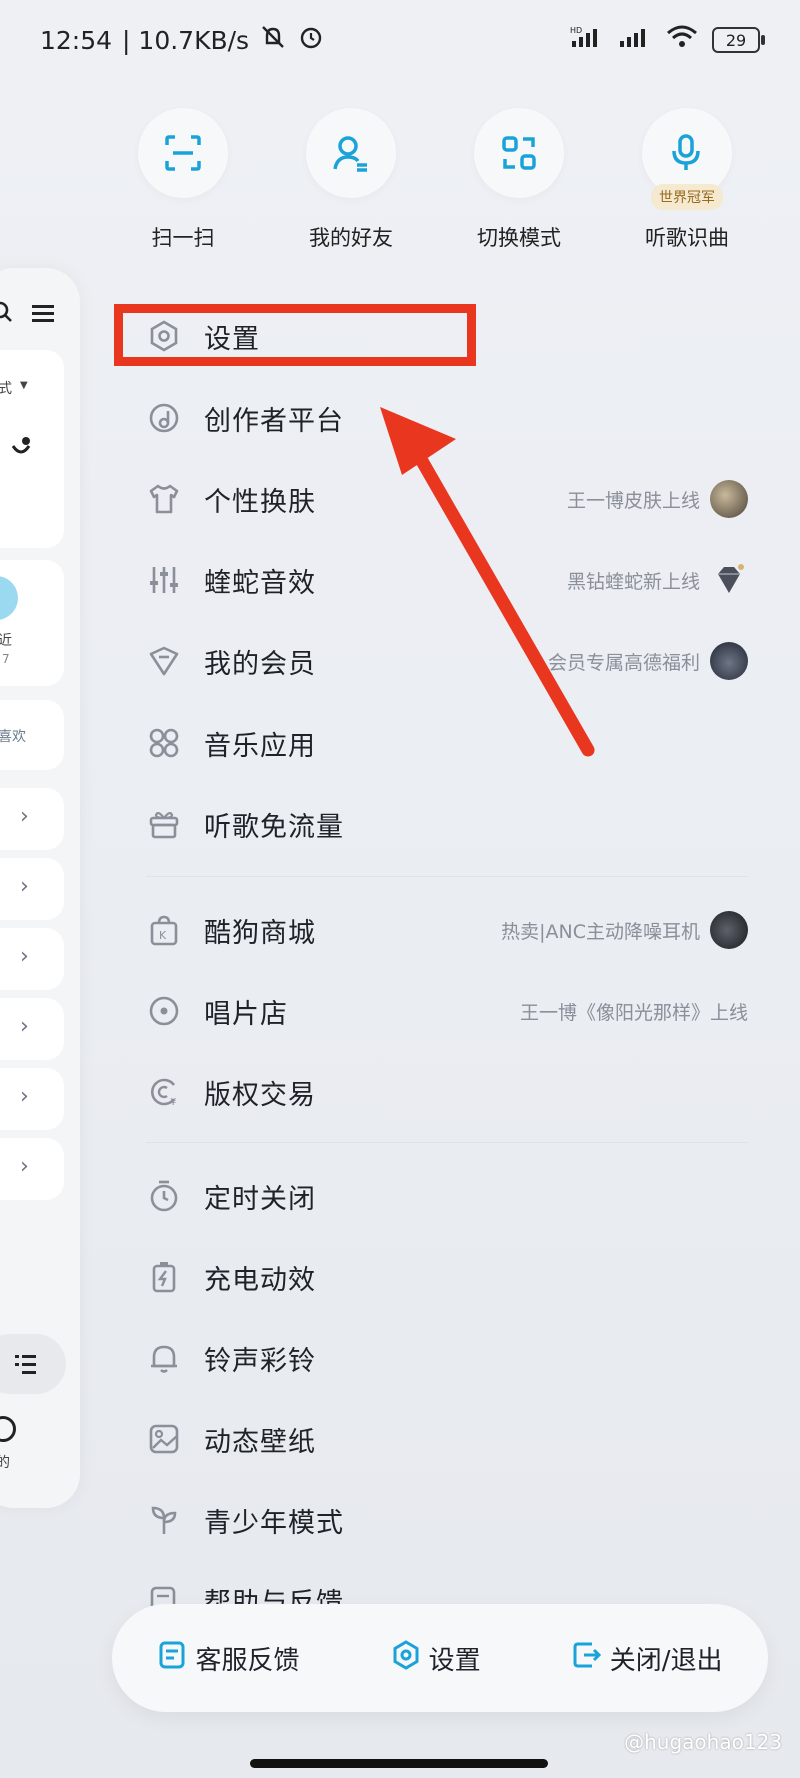  I want to click on shopping-bag-icon: K, so click(164, 930).